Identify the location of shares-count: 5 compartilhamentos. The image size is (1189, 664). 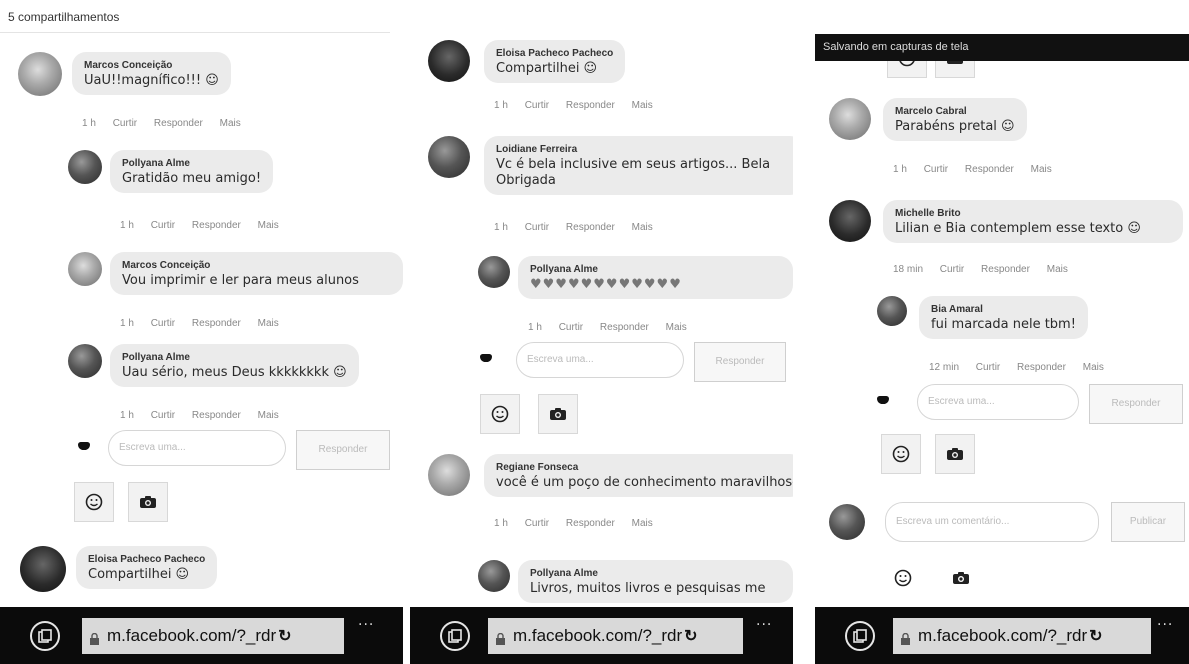
(63, 17).